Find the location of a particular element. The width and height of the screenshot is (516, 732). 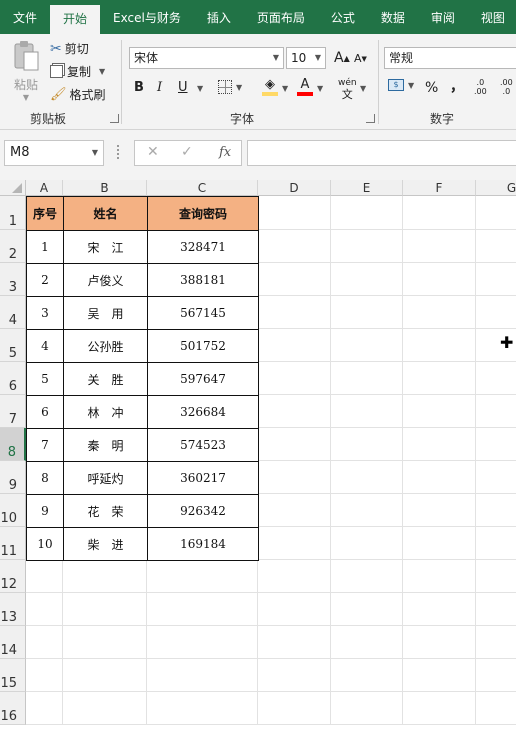

row-header: 11 is located at coordinates (13, 543).